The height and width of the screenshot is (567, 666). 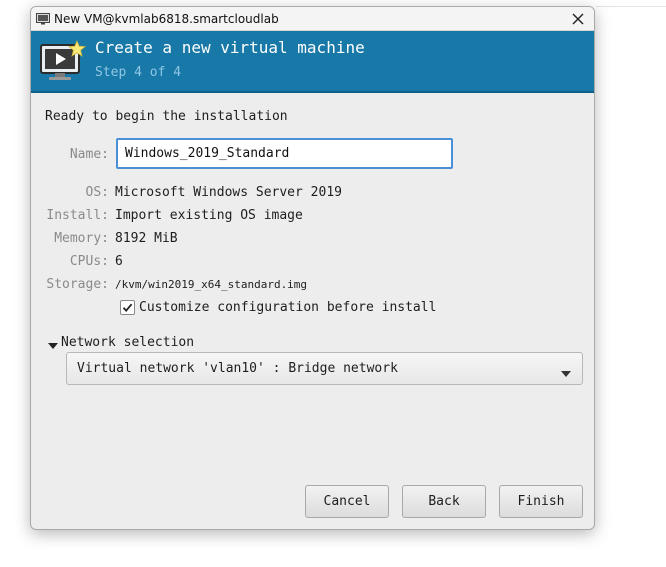 What do you see at coordinates (312, 19) in the screenshot?
I see `title-bar: New VM@kvmlab6818.smartcloudlab` at bounding box center [312, 19].